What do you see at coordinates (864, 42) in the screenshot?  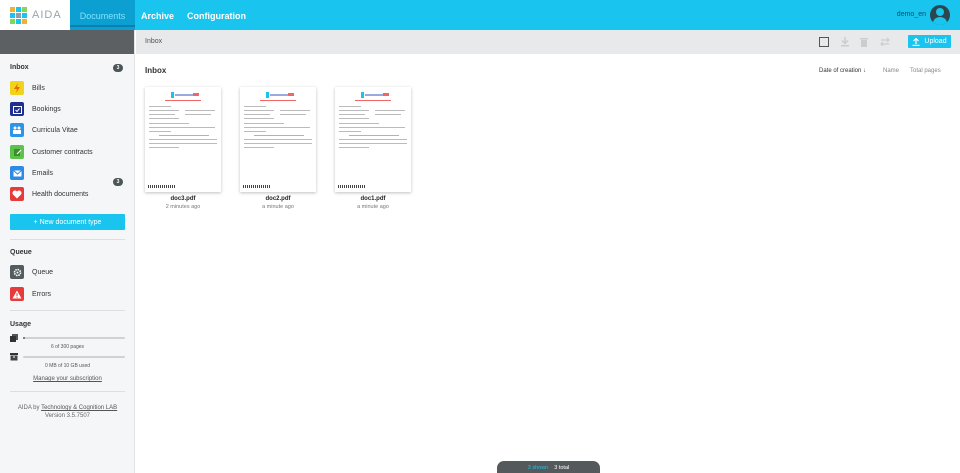 I see `trash-icon` at bounding box center [864, 42].